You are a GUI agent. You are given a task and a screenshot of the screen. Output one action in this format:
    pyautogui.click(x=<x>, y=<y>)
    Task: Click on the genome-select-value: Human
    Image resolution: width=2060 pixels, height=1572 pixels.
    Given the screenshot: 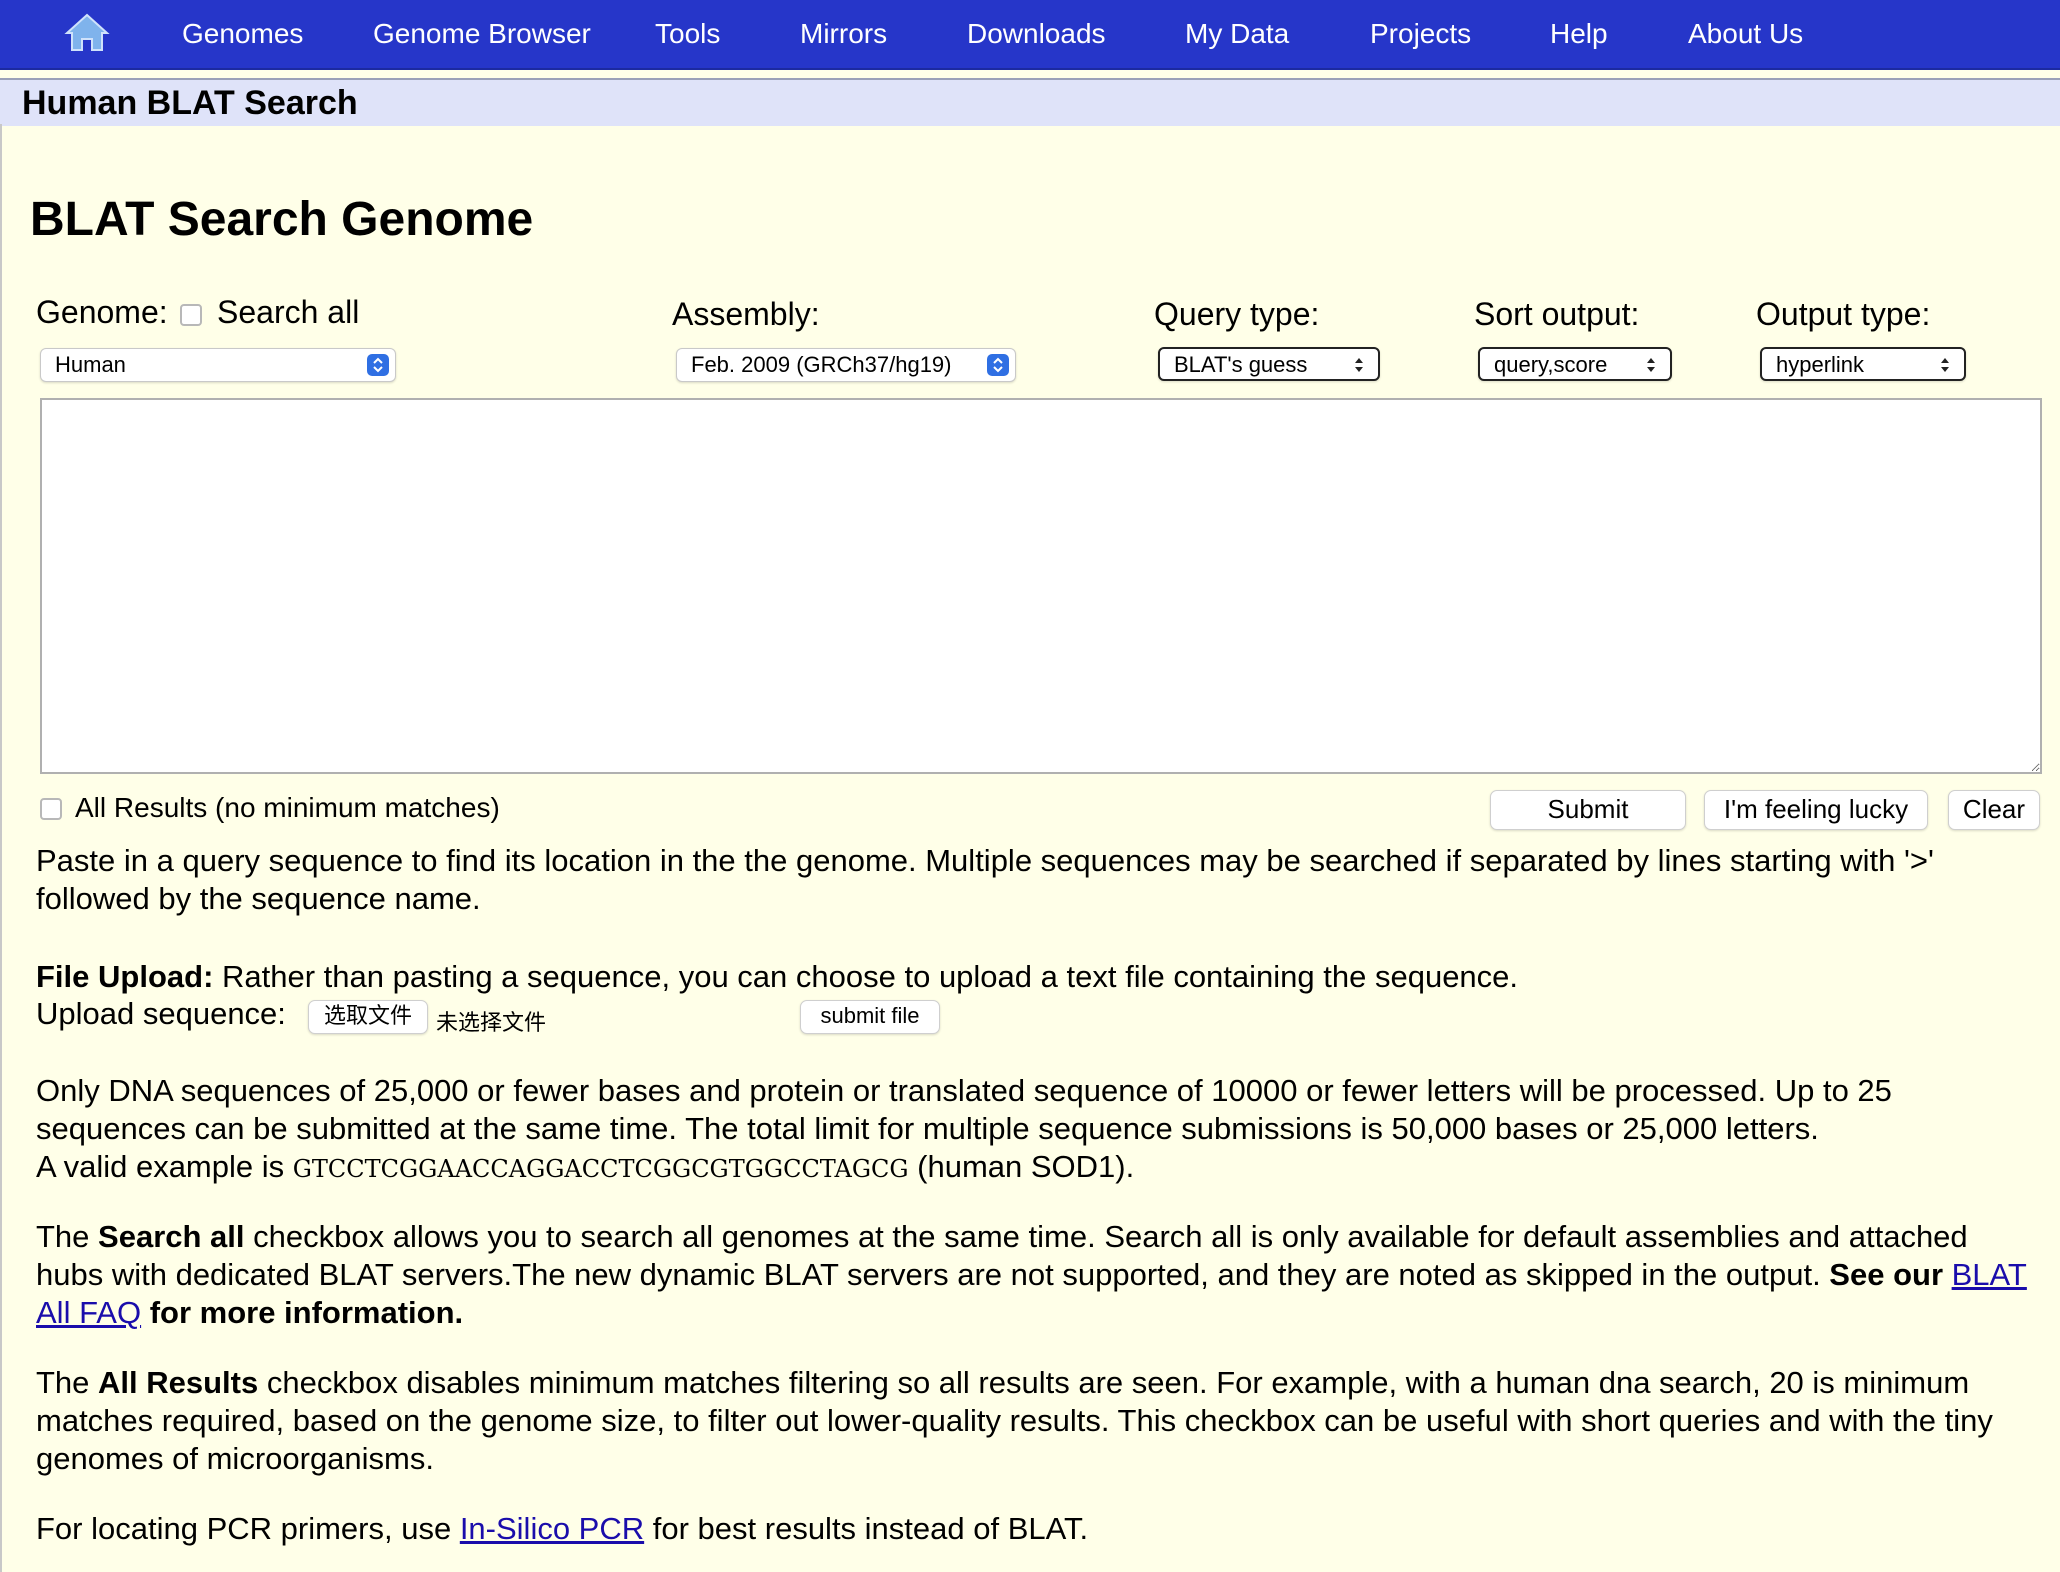 What is the action you would take?
    pyautogui.click(x=90, y=364)
    